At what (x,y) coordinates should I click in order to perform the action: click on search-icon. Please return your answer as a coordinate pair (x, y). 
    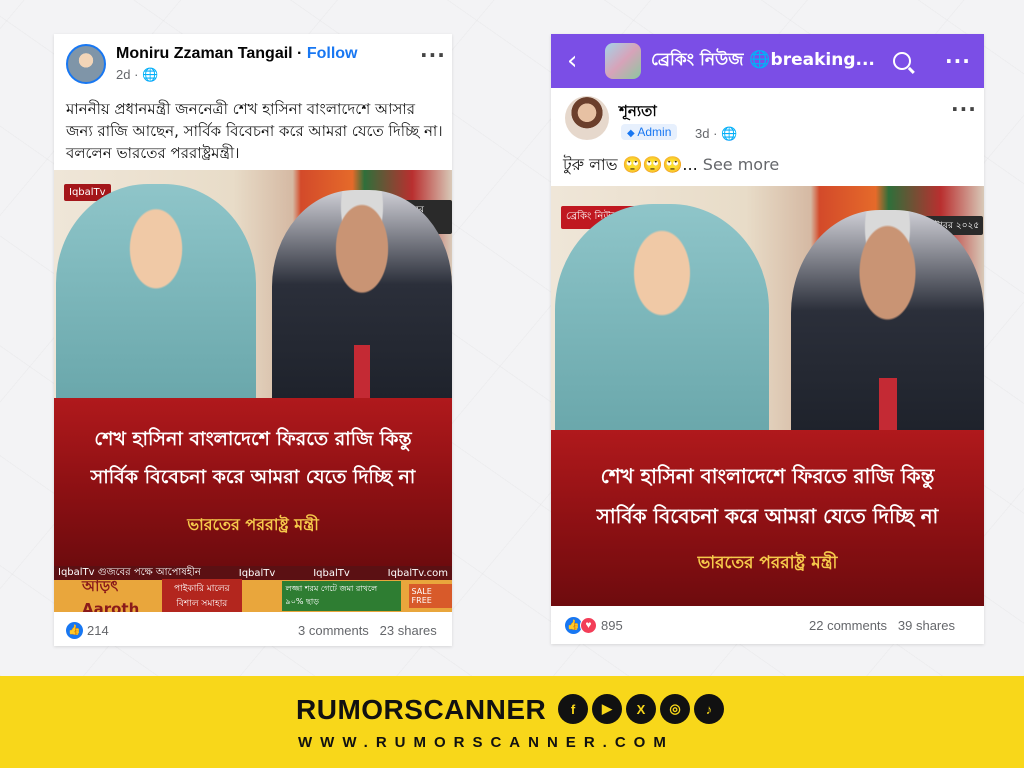
    Looking at the image, I should click on (902, 61).